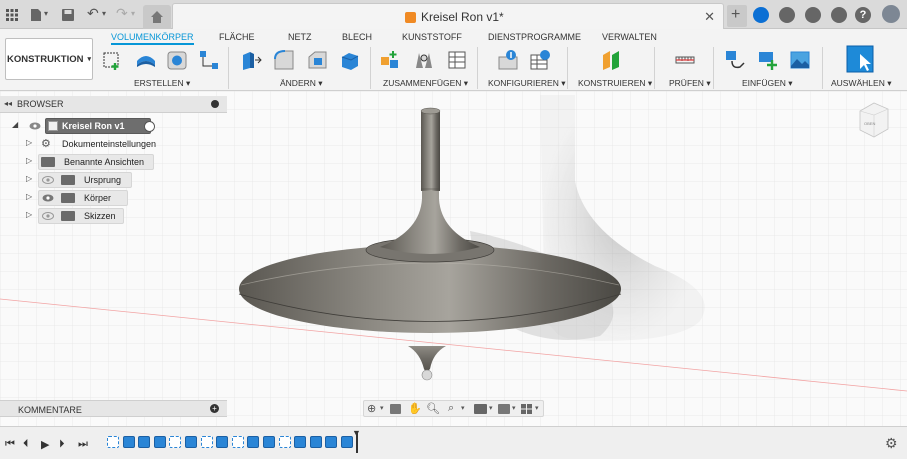 The width and height of the screenshot is (907, 459). What do you see at coordinates (508, 60) in the screenshot?
I see `configure-icon` at bounding box center [508, 60].